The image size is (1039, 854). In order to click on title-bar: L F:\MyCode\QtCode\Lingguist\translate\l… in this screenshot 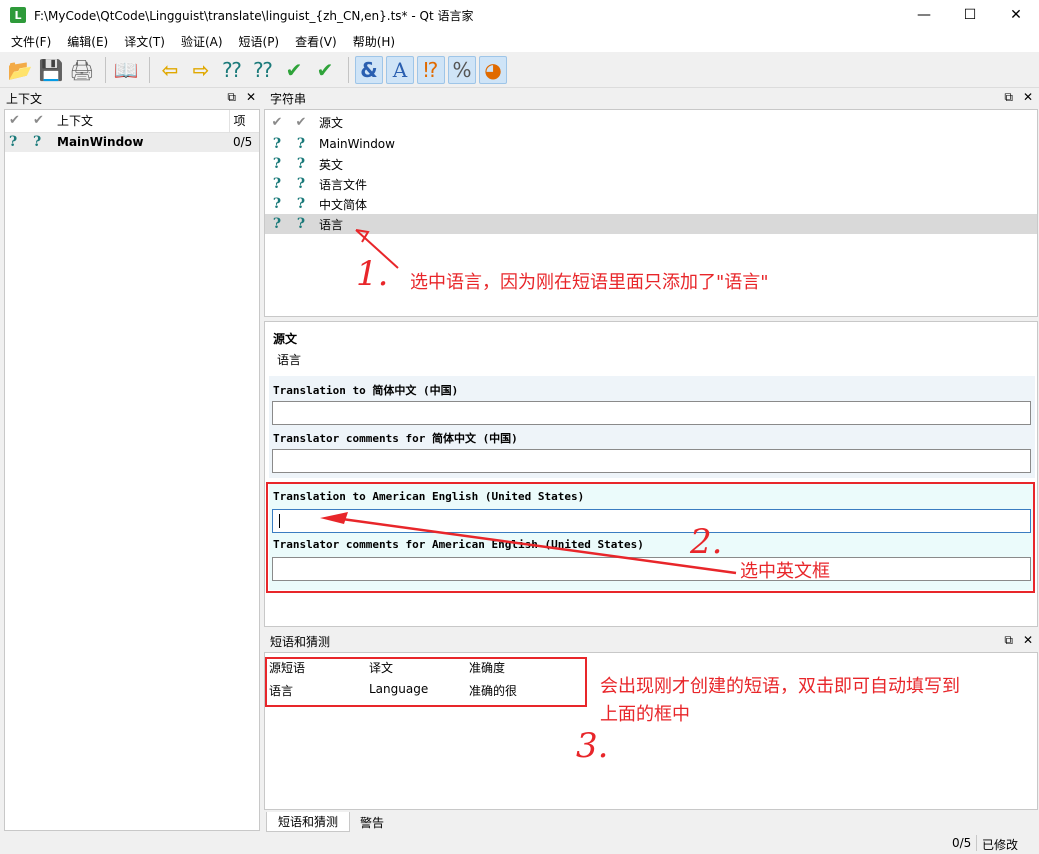, I will do `click(519, 15)`.